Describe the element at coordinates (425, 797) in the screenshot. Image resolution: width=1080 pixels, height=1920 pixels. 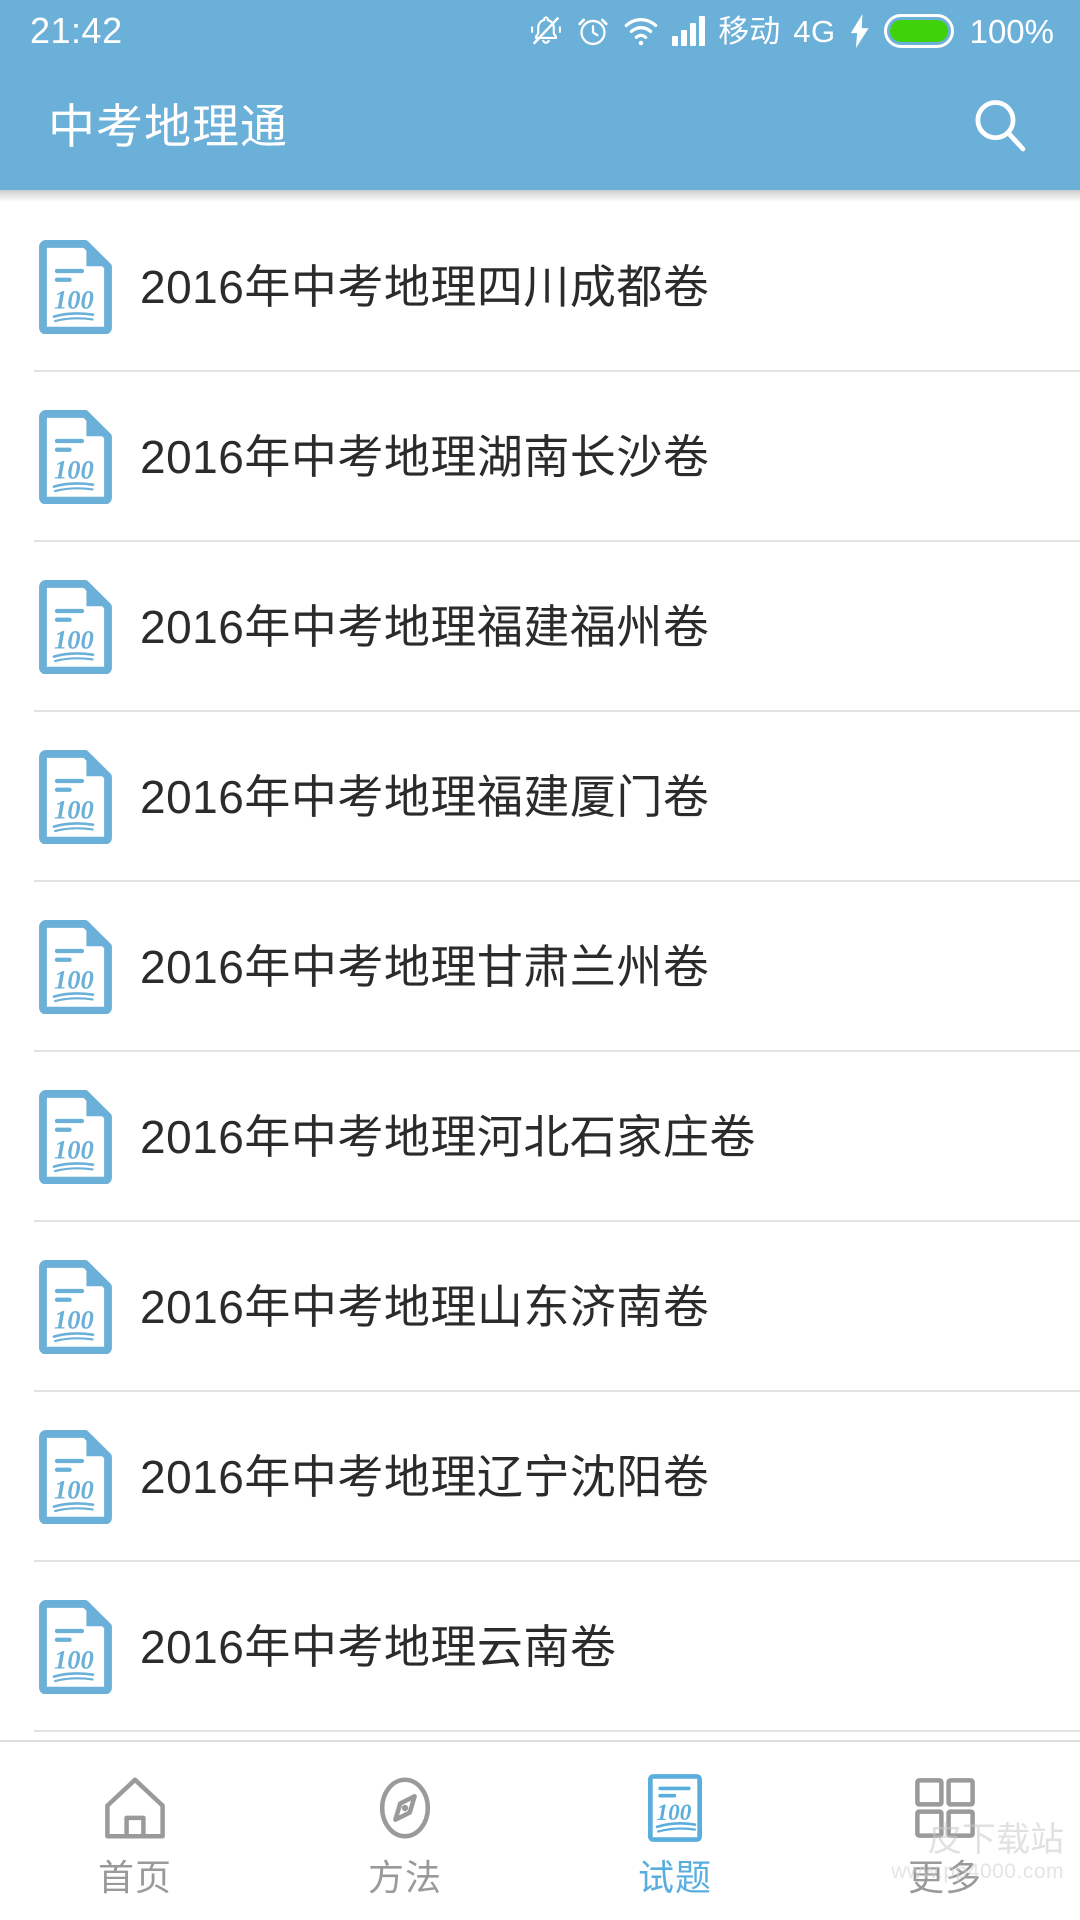
I see `list-item-label: 2016年中考地理福建厦门卷` at that location.